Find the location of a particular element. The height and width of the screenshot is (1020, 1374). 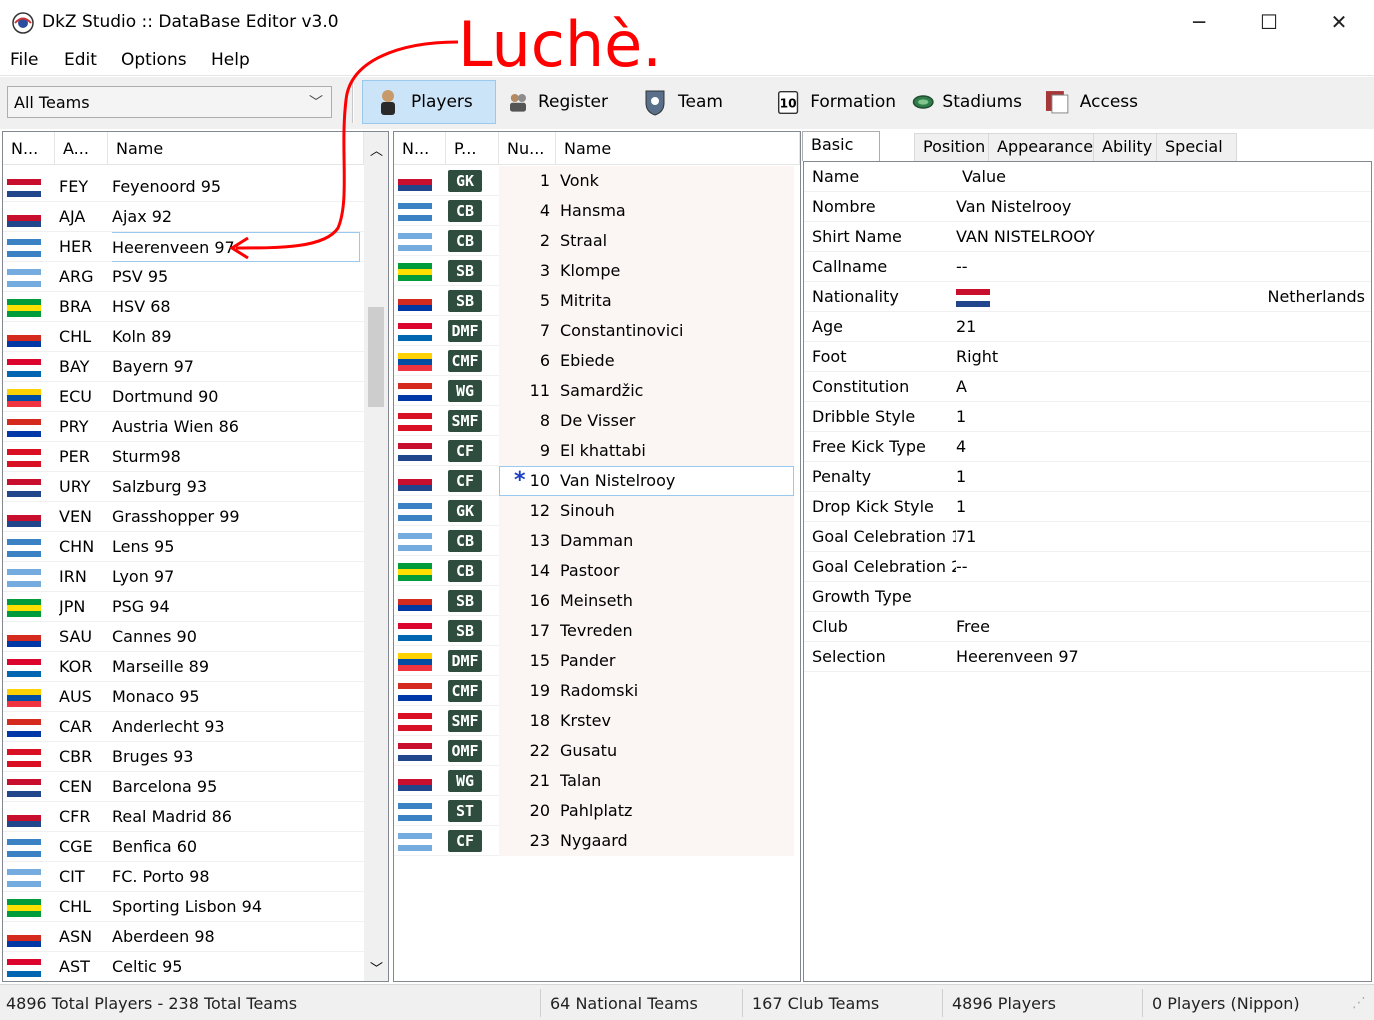

detail-row: Goal Celebration 1 71 is located at coordinates (1087, 537).